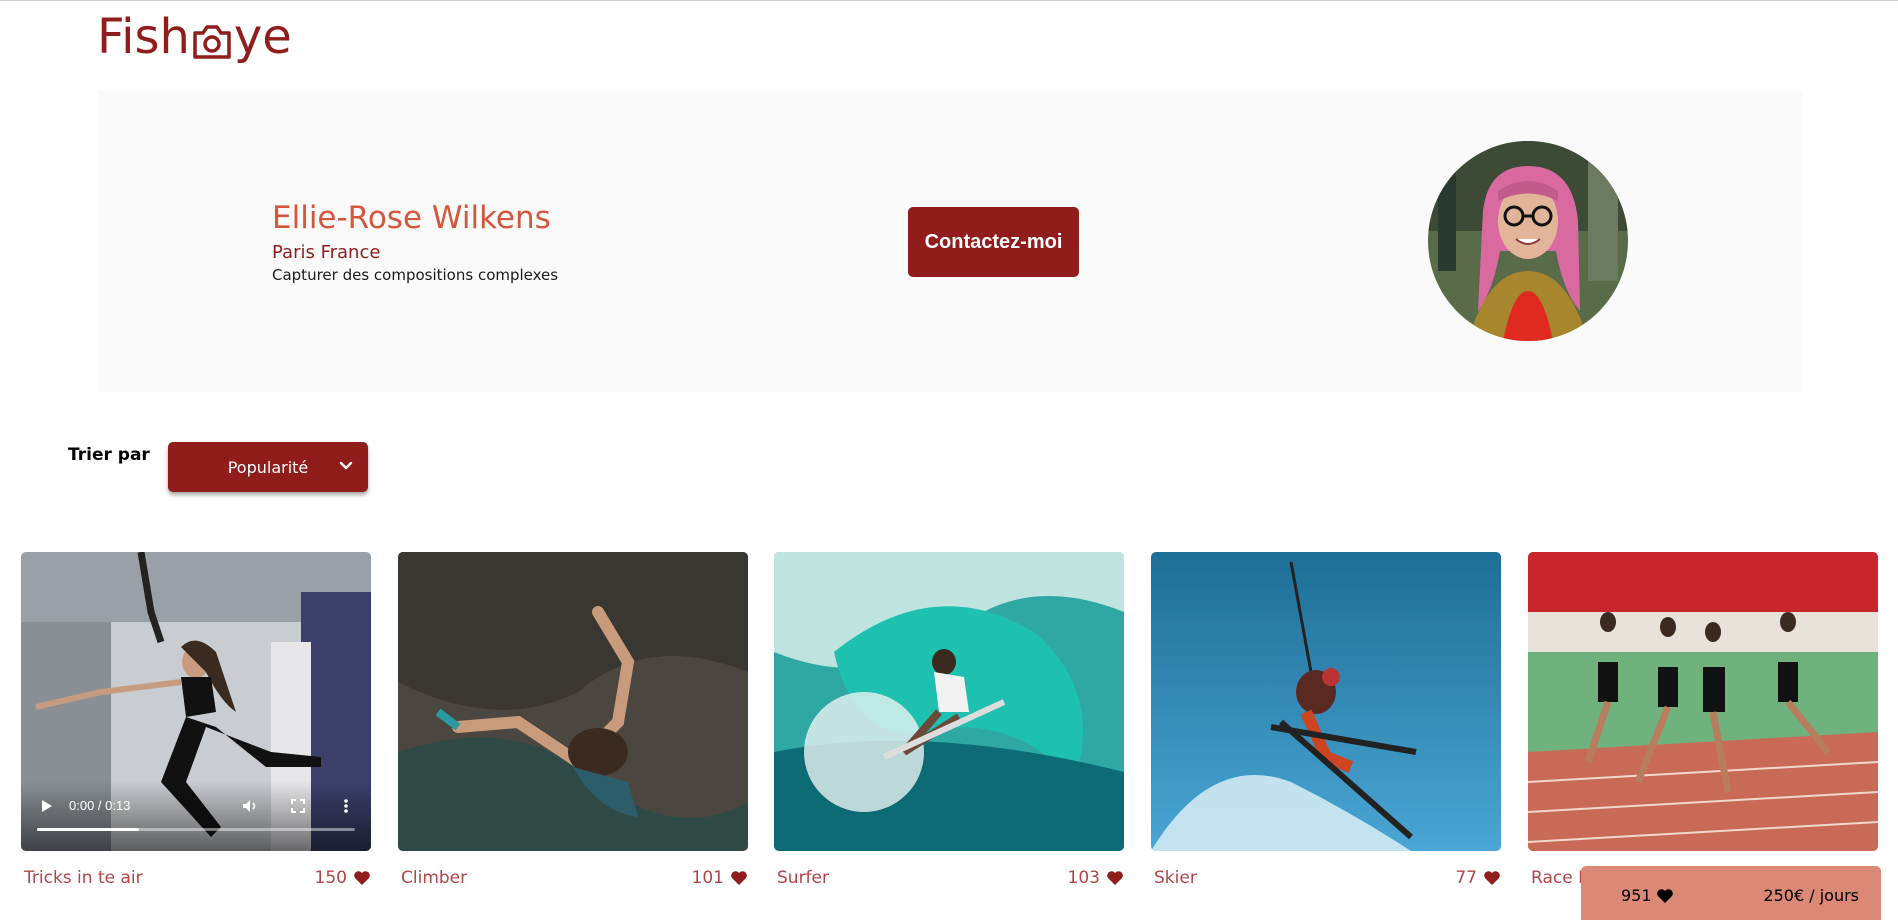  What do you see at coordinates (100, 805) in the screenshot?
I see `video-time: 0:00 / 0:13` at bounding box center [100, 805].